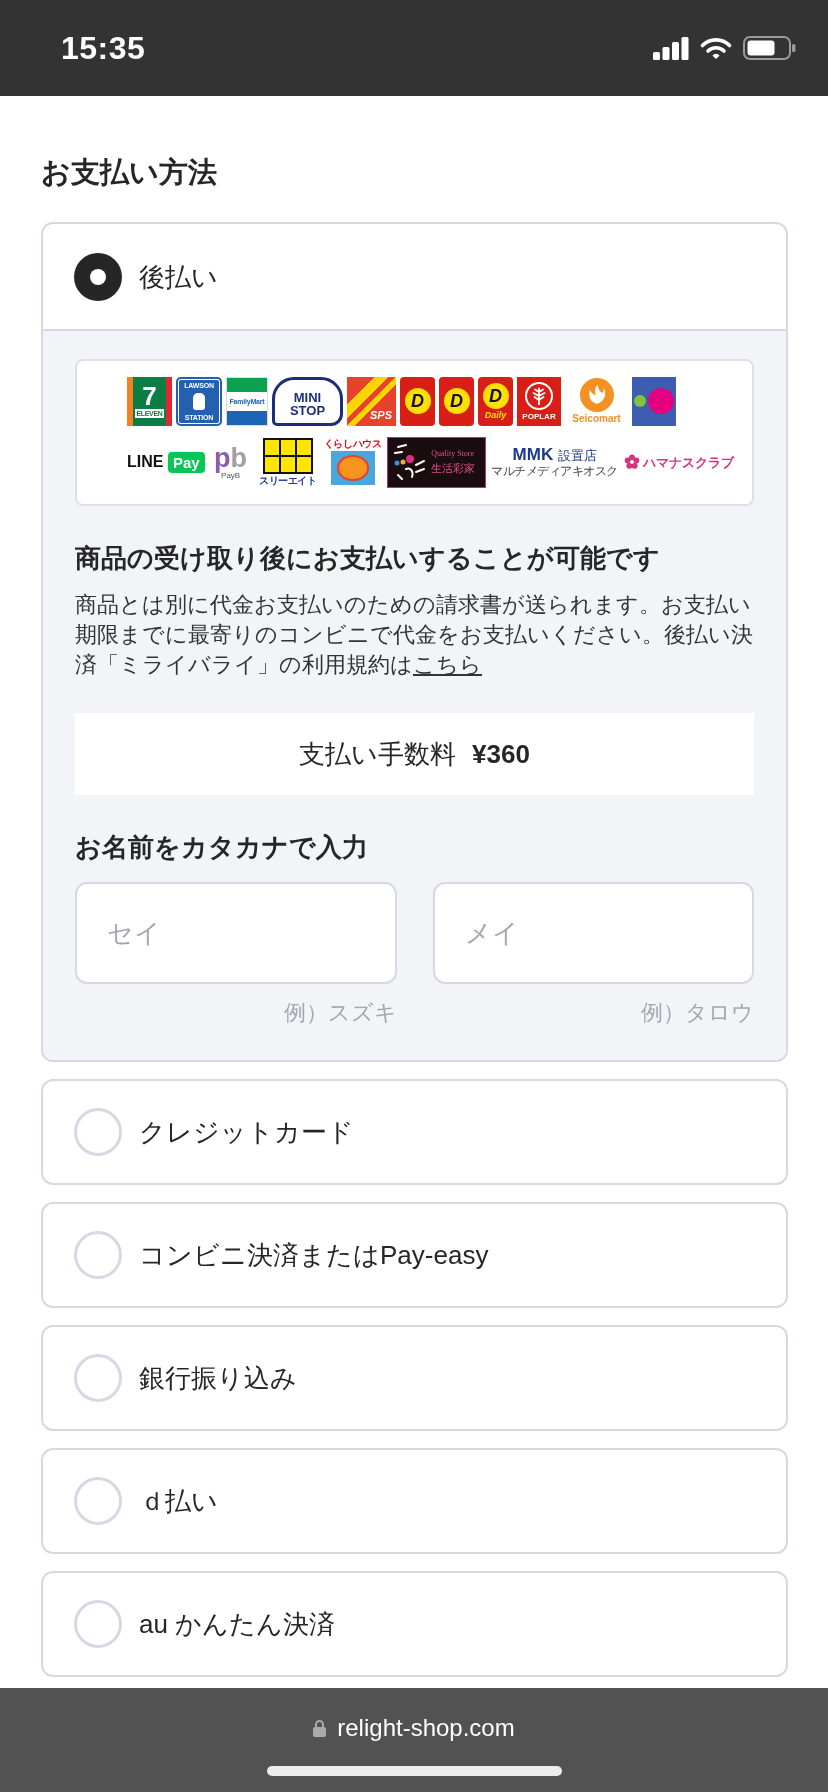 This screenshot has height=1792, width=828. Describe the element at coordinates (246, 1132) in the screenshot. I see `option-label: クレジットカード` at that location.